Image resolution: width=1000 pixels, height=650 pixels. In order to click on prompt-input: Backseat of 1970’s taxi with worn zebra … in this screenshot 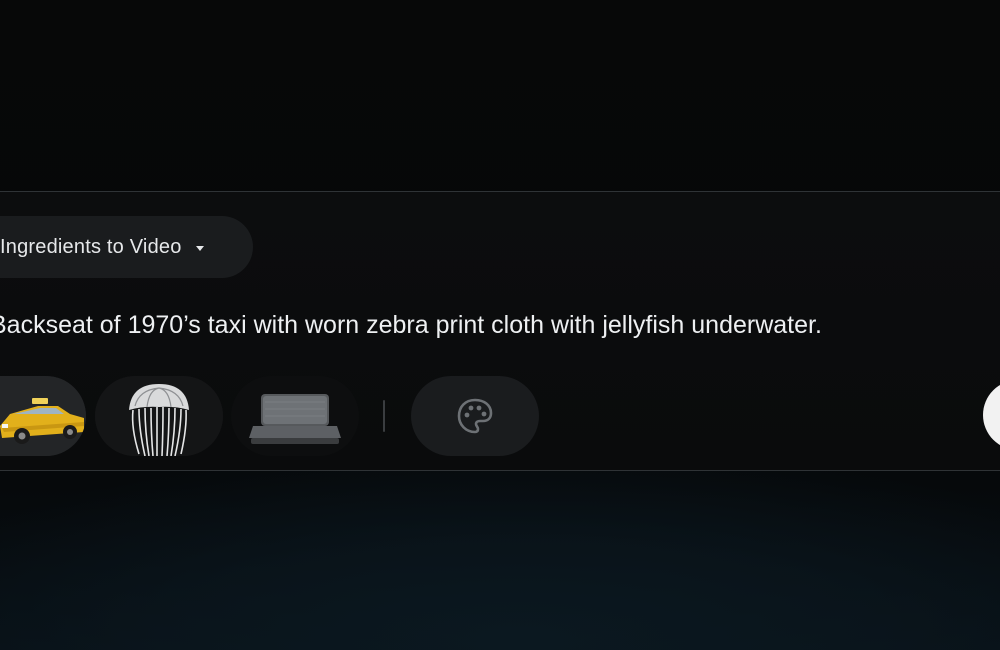, I will do `click(495, 325)`.